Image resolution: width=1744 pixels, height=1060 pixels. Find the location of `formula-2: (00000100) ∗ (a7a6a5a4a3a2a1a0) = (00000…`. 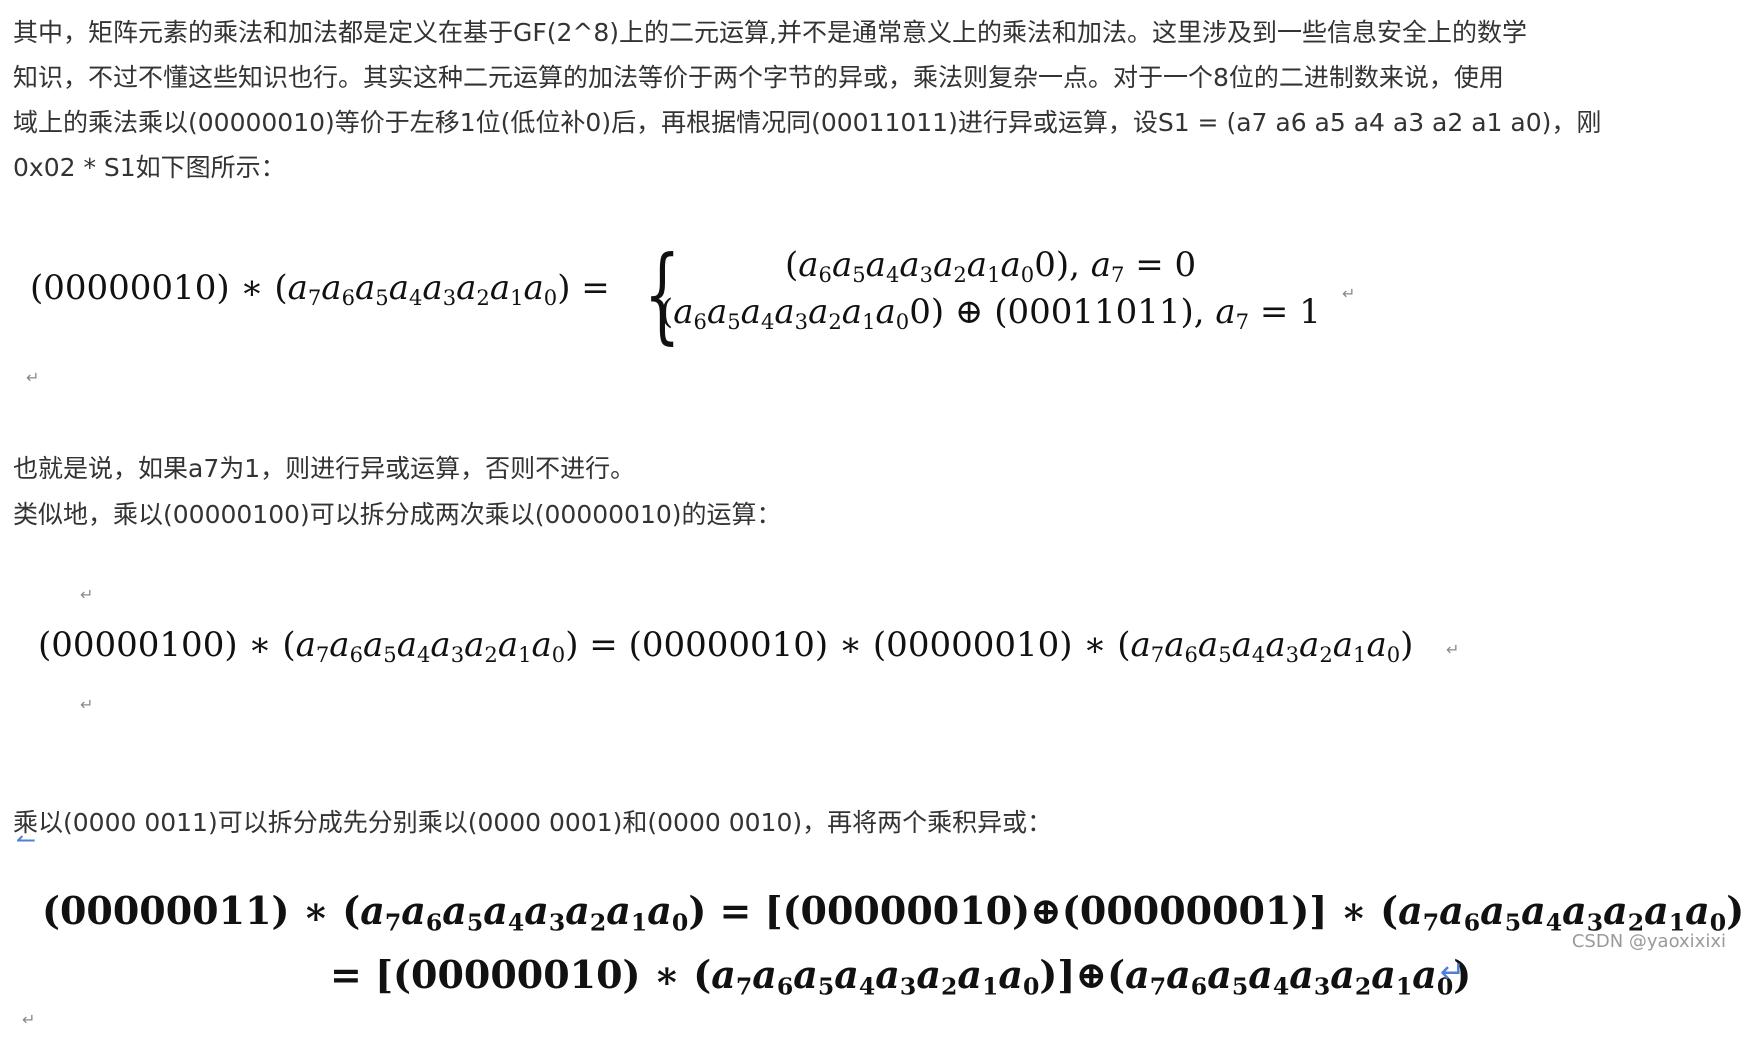

formula-2: (00000100) ∗ (a7a6a5a4a3a2a1a0) = (00000… is located at coordinates (726, 646).